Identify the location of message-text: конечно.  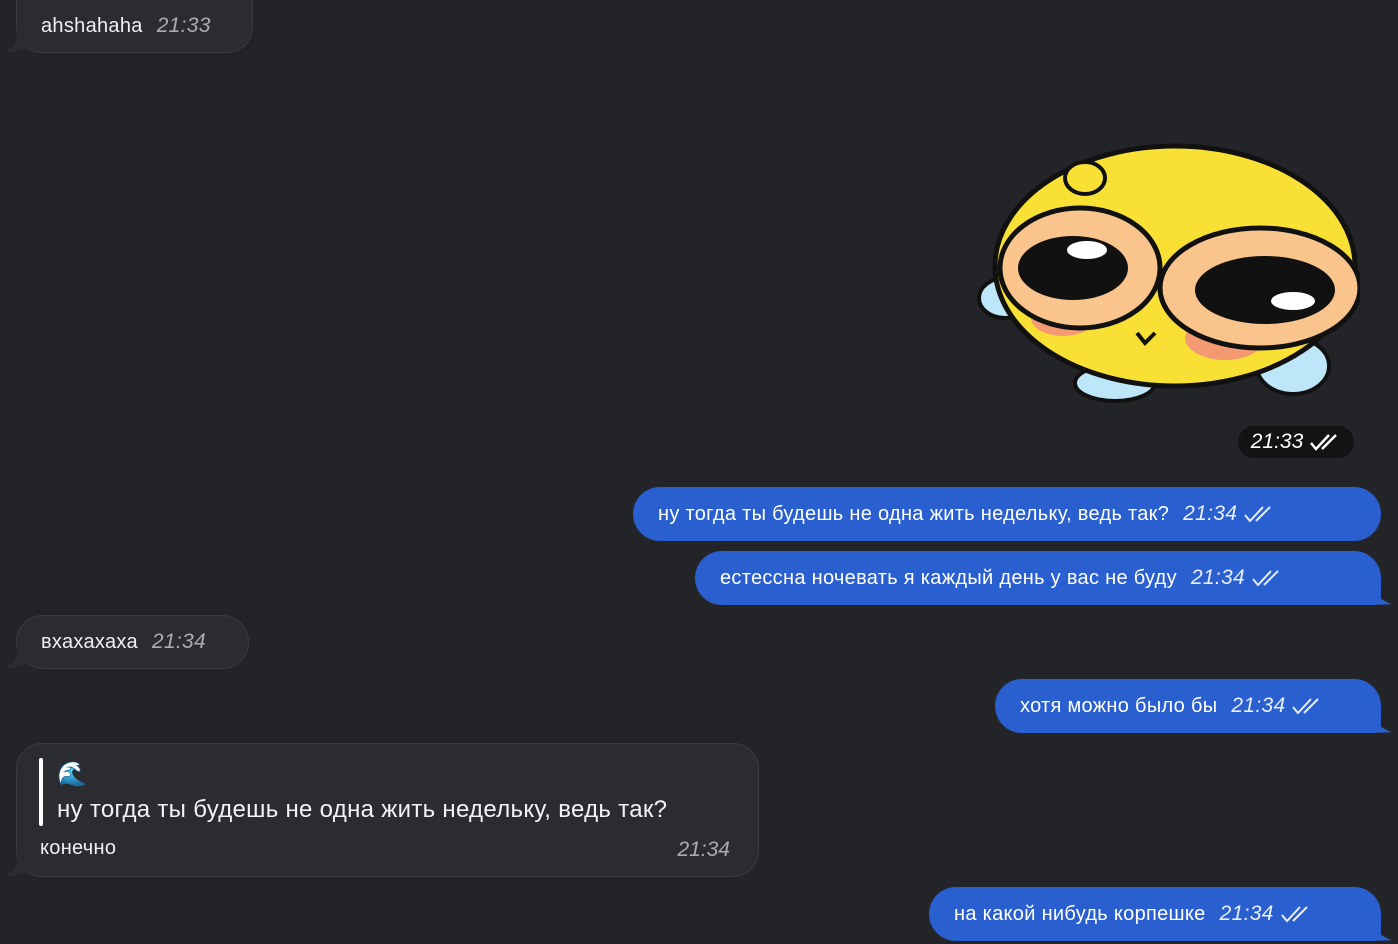
(78, 848).